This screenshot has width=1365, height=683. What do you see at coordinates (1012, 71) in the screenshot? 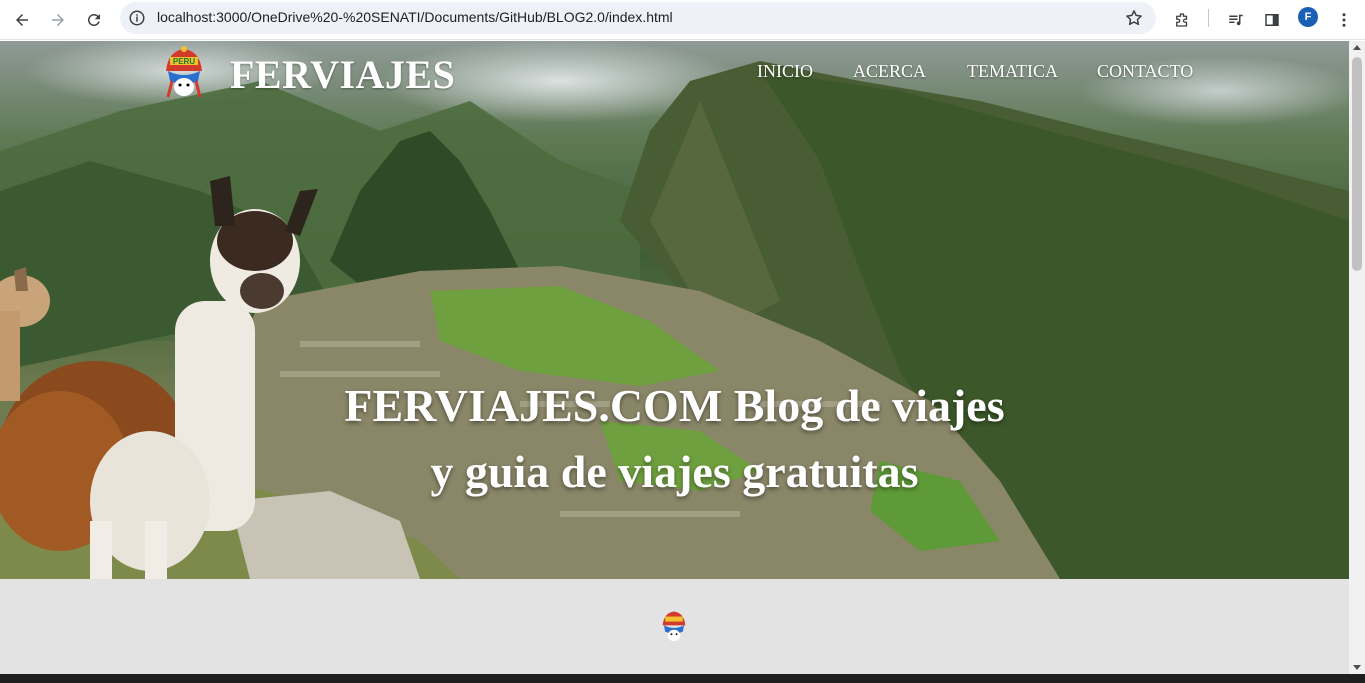
I see `nav-link-tematica: TEMATICA` at bounding box center [1012, 71].